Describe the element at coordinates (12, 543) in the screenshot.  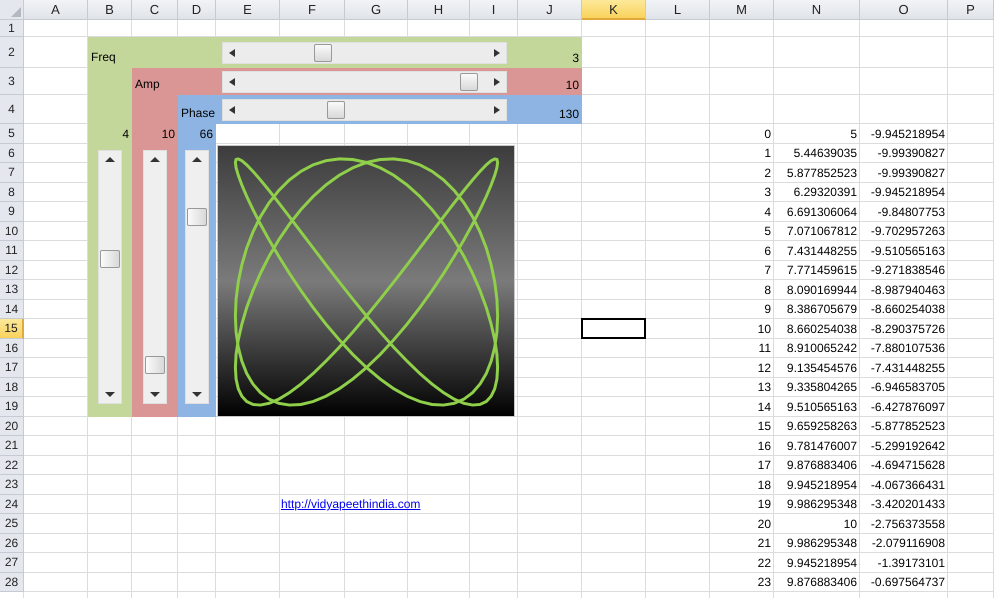
I see `row-header: 26` at that location.